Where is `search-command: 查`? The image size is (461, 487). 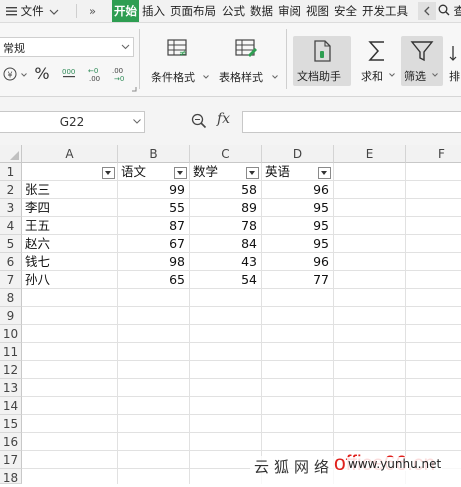 search-command: 查 is located at coordinates (449, 11).